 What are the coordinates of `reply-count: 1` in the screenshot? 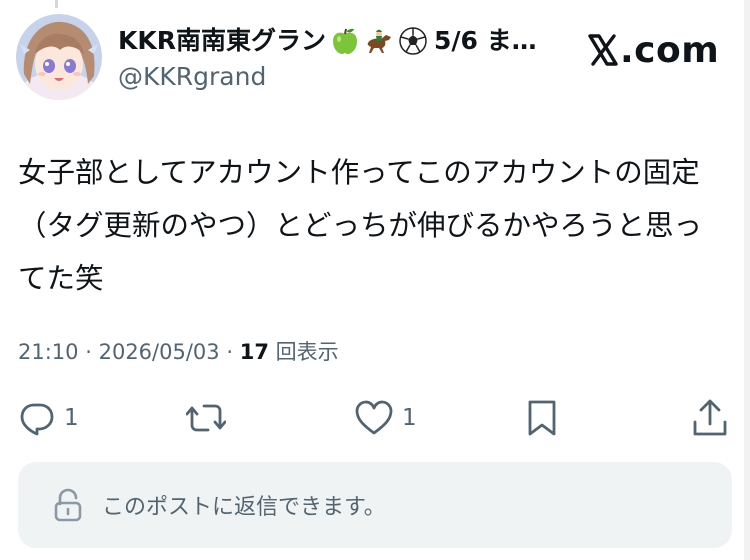 It's located at (71, 418).